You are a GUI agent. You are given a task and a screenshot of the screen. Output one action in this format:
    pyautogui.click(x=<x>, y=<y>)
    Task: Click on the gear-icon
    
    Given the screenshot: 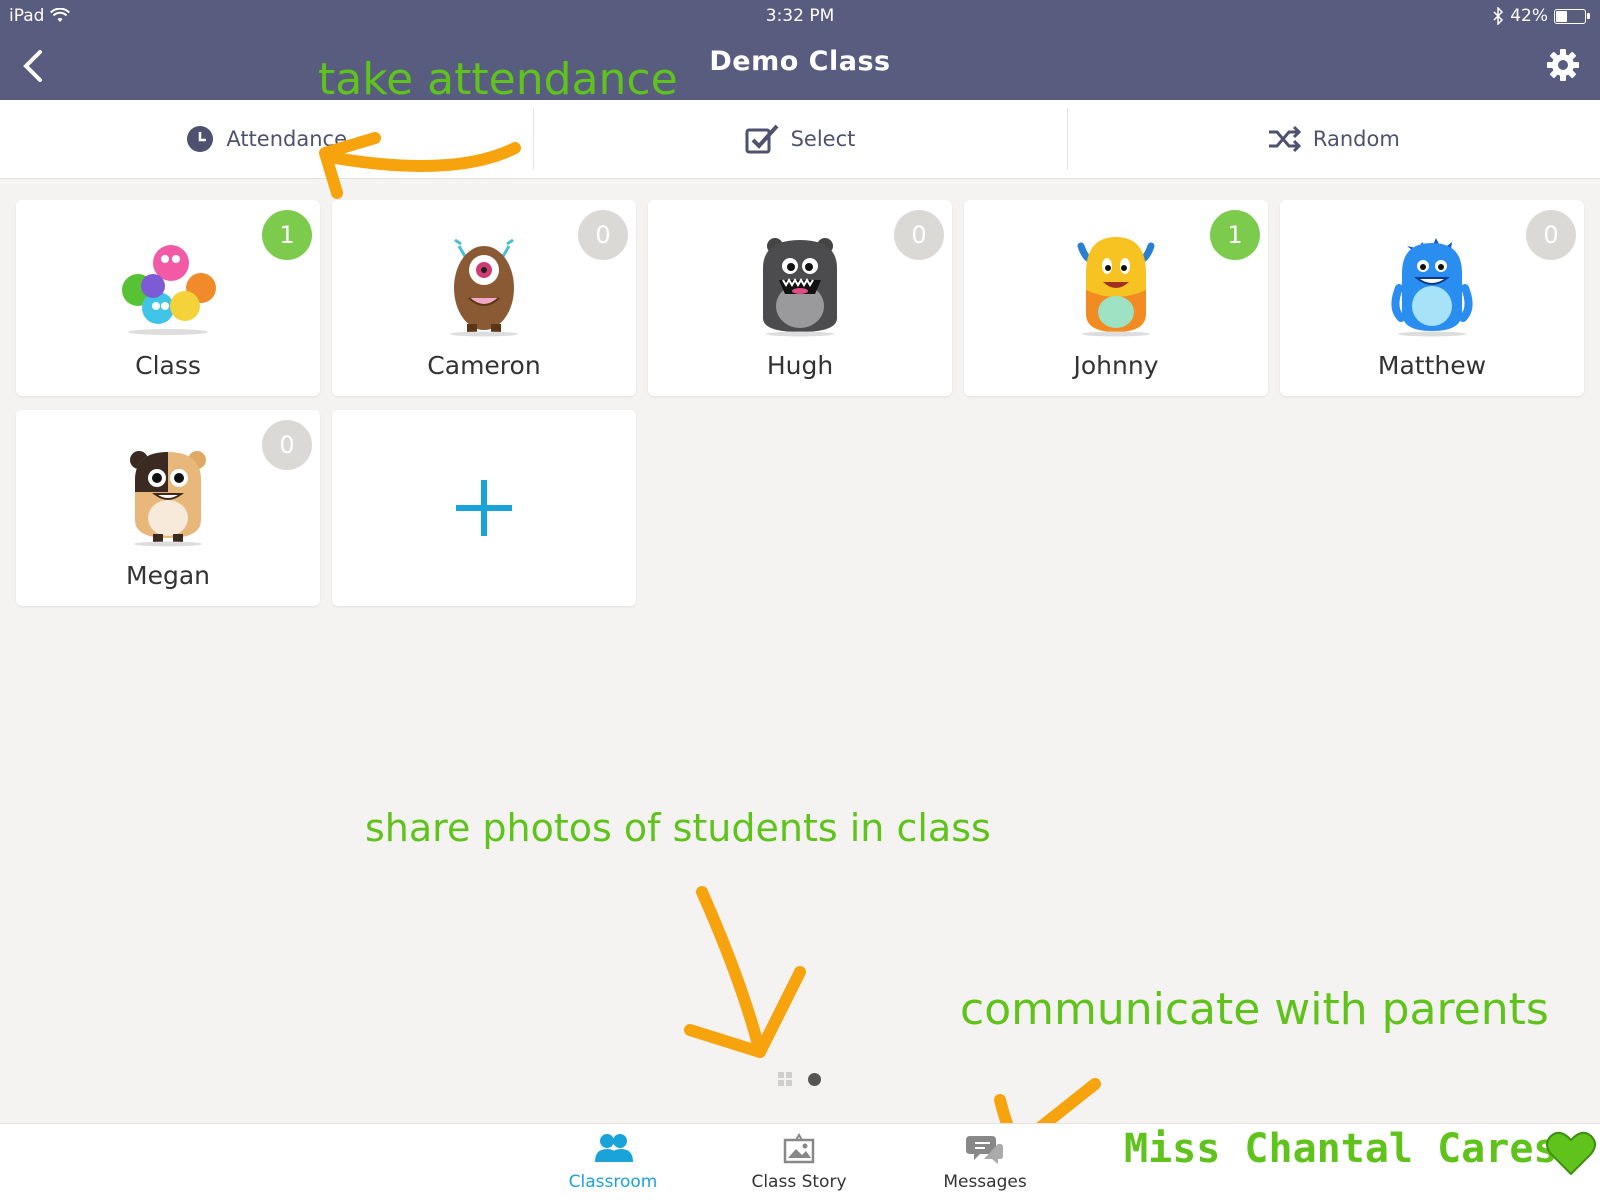 What is the action you would take?
    pyautogui.click(x=1563, y=65)
    